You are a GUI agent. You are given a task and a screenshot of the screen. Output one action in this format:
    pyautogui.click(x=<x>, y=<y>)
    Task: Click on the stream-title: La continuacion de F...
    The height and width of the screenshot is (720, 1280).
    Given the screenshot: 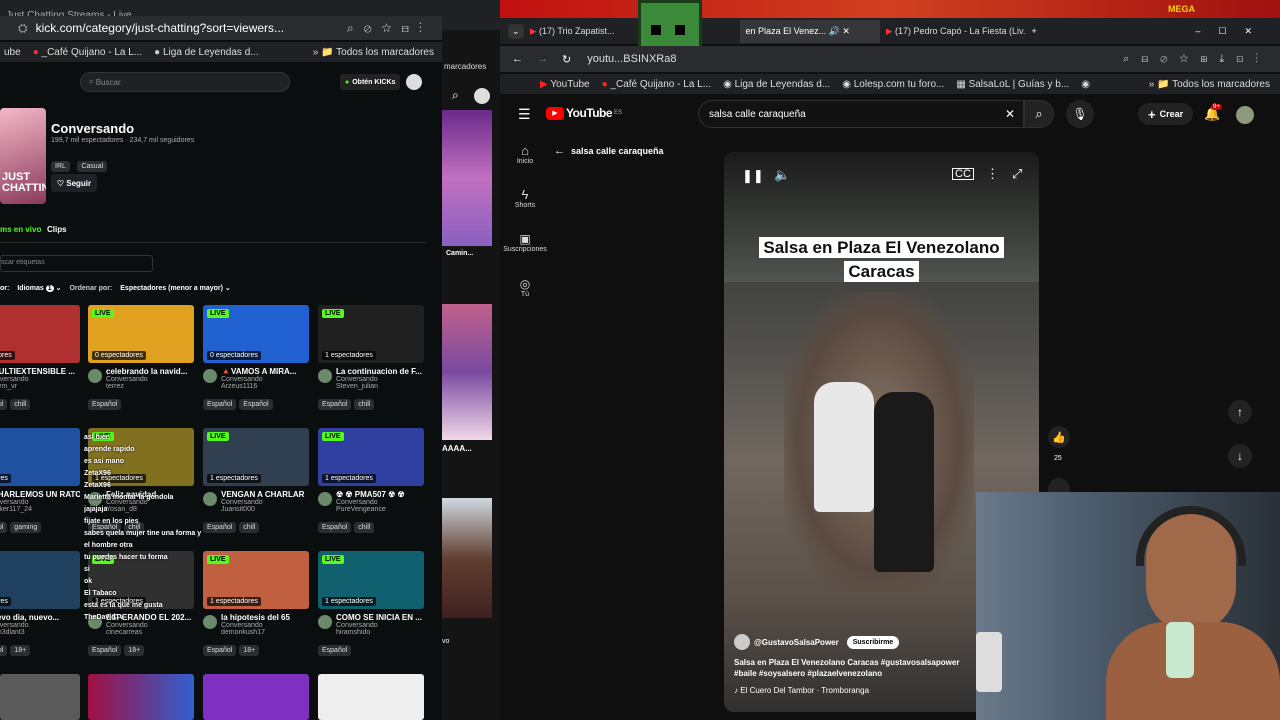 What is the action you would take?
    pyautogui.click(x=371, y=371)
    